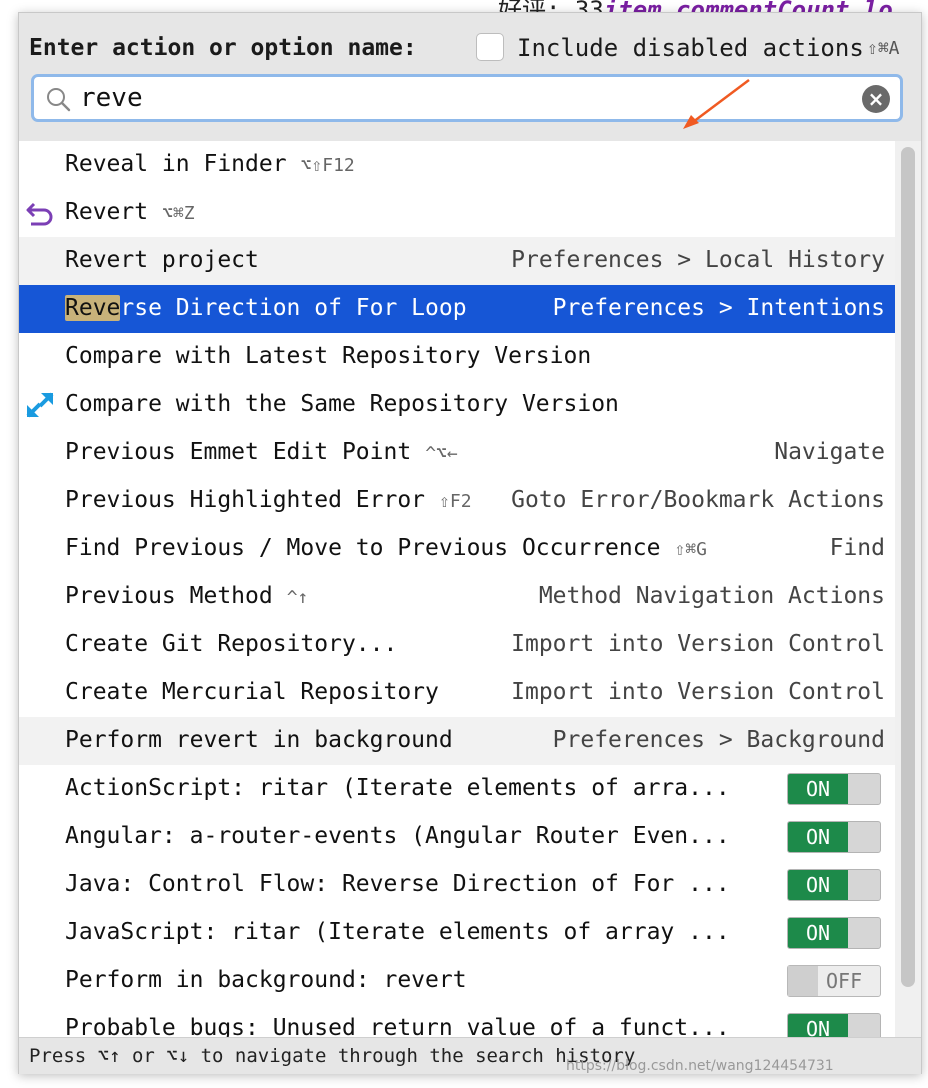  What do you see at coordinates (457, 213) in the screenshot?
I see `action-row: Revert ⌥⌘Z` at bounding box center [457, 213].